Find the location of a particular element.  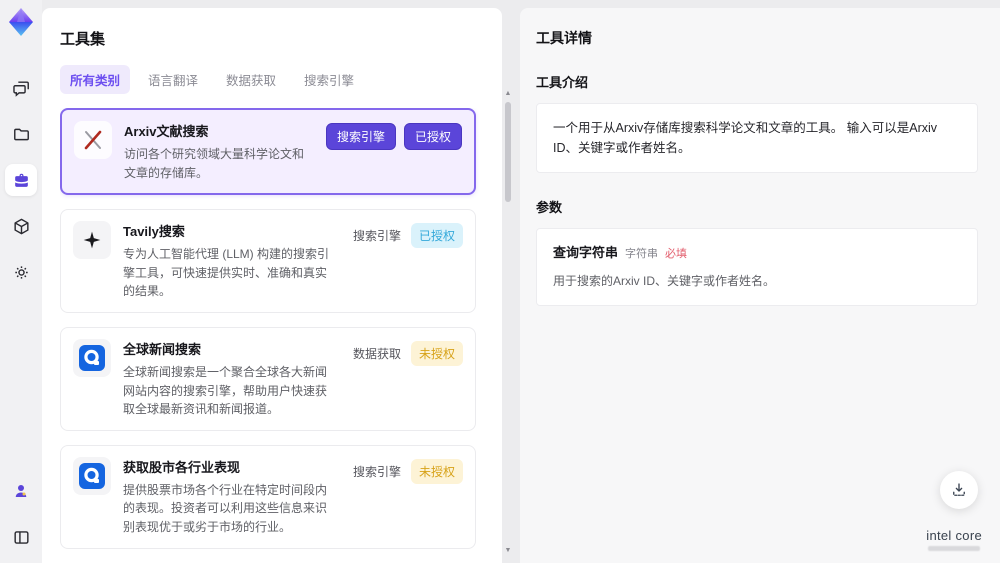

tab-all-categories: 所有类别 is located at coordinates (95, 79).